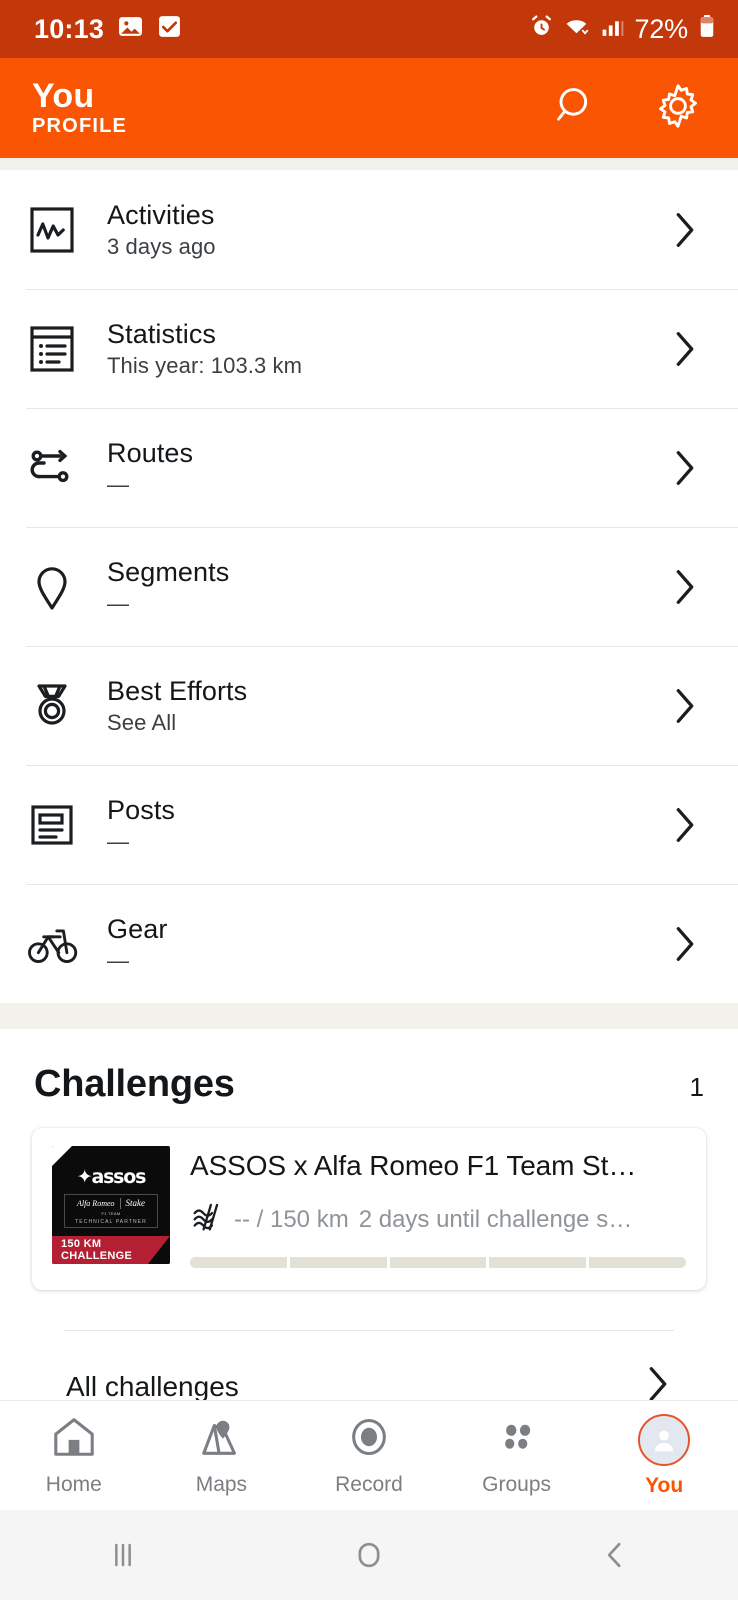 This screenshot has width=738, height=1600. What do you see at coordinates (517, 1484) in the screenshot?
I see `tab-label: Groups` at bounding box center [517, 1484].